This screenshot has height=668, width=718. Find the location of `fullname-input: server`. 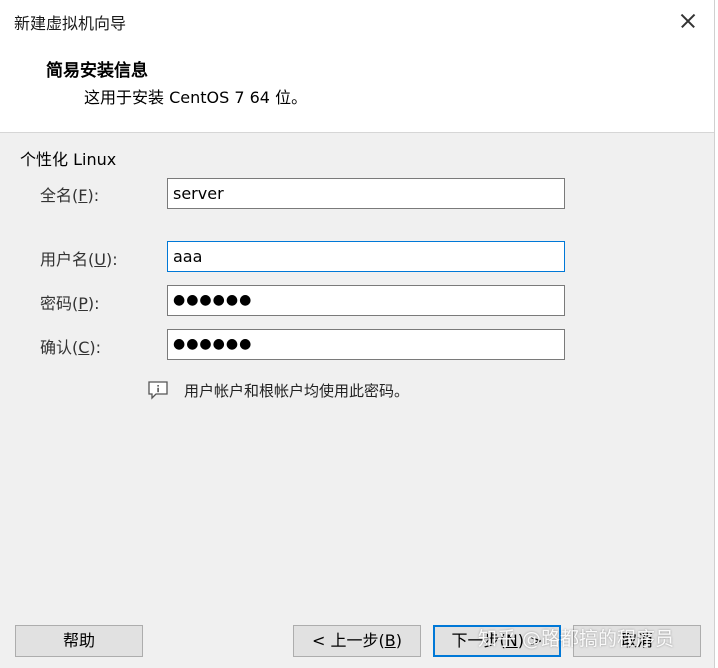

fullname-input: server is located at coordinates (366, 193).